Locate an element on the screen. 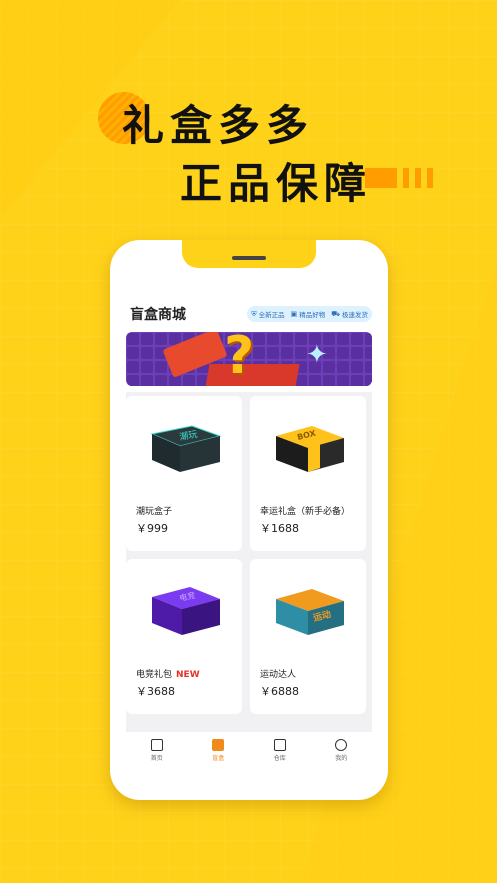  profile-icon is located at coordinates (341, 744).